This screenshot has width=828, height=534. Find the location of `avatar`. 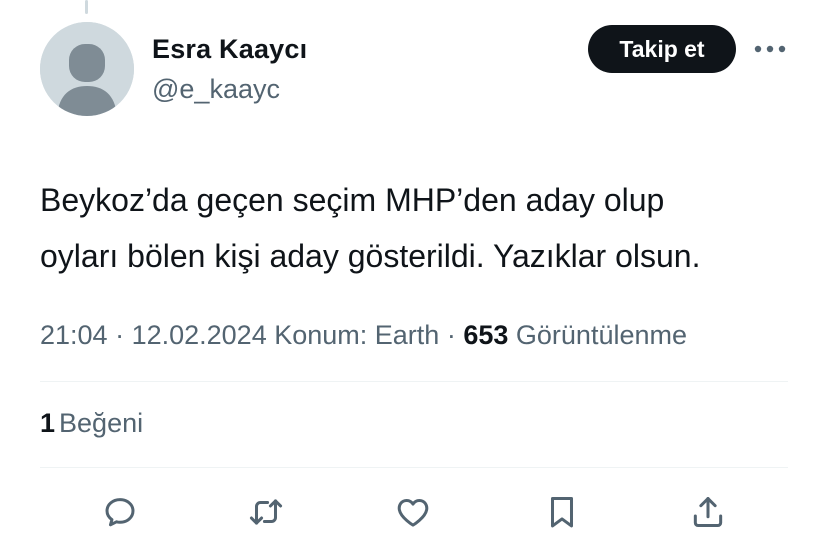

avatar is located at coordinates (87, 69).